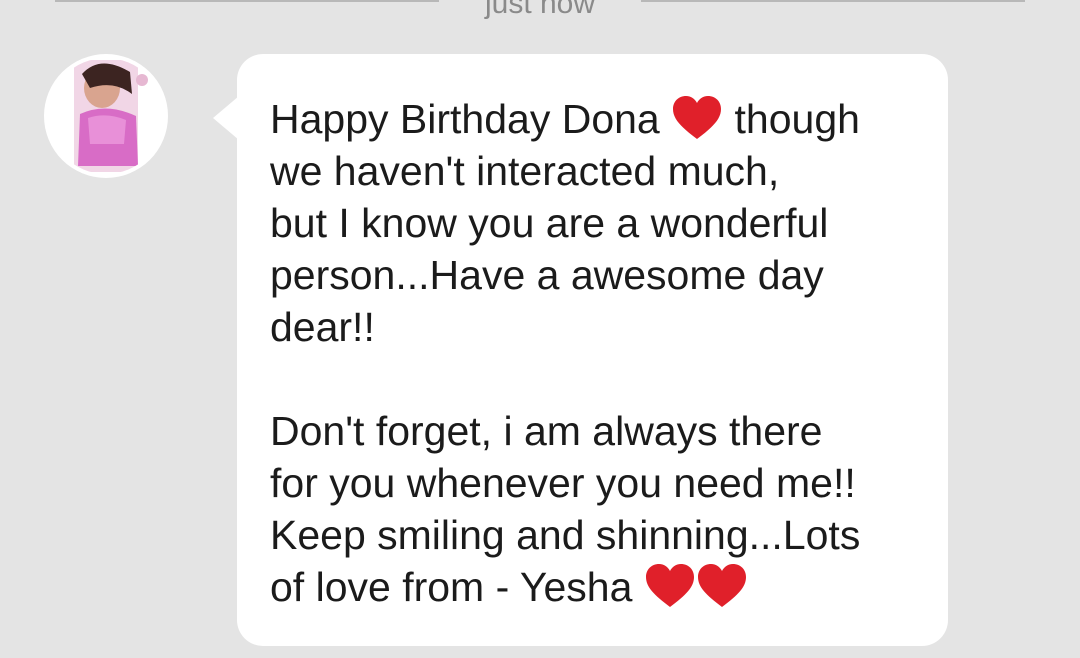  Describe the element at coordinates (471, 119) in the screenshot. I see `message-line-start: Happy Birthday Dona` at that location.